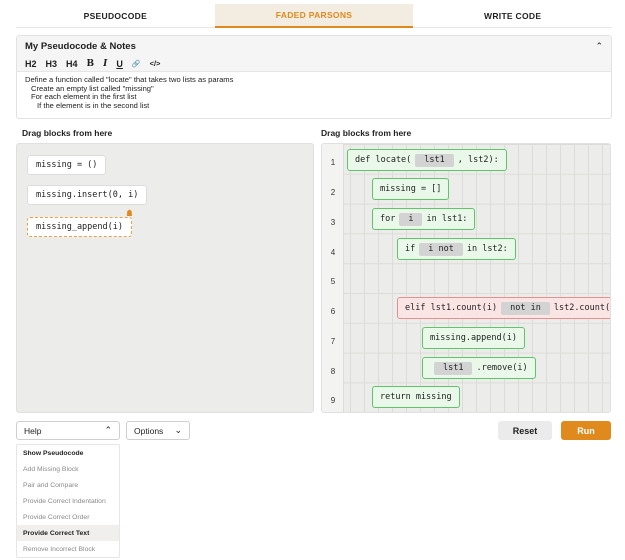  What do you see at coordinates (129, 214) in the screenshot?
I see `hint-badge-icon: ☗` at bounding box center [129, 214].